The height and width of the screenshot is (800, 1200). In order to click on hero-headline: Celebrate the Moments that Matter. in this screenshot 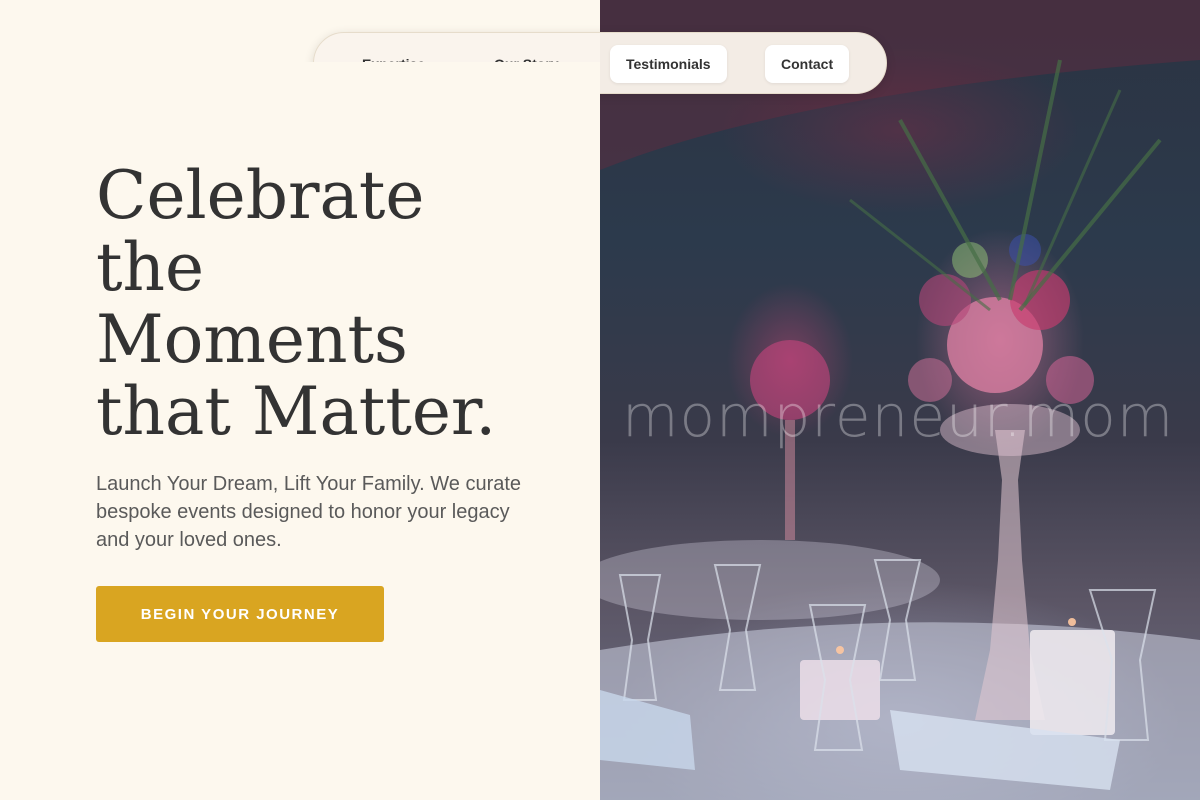, I will do `click(336, 304)`.